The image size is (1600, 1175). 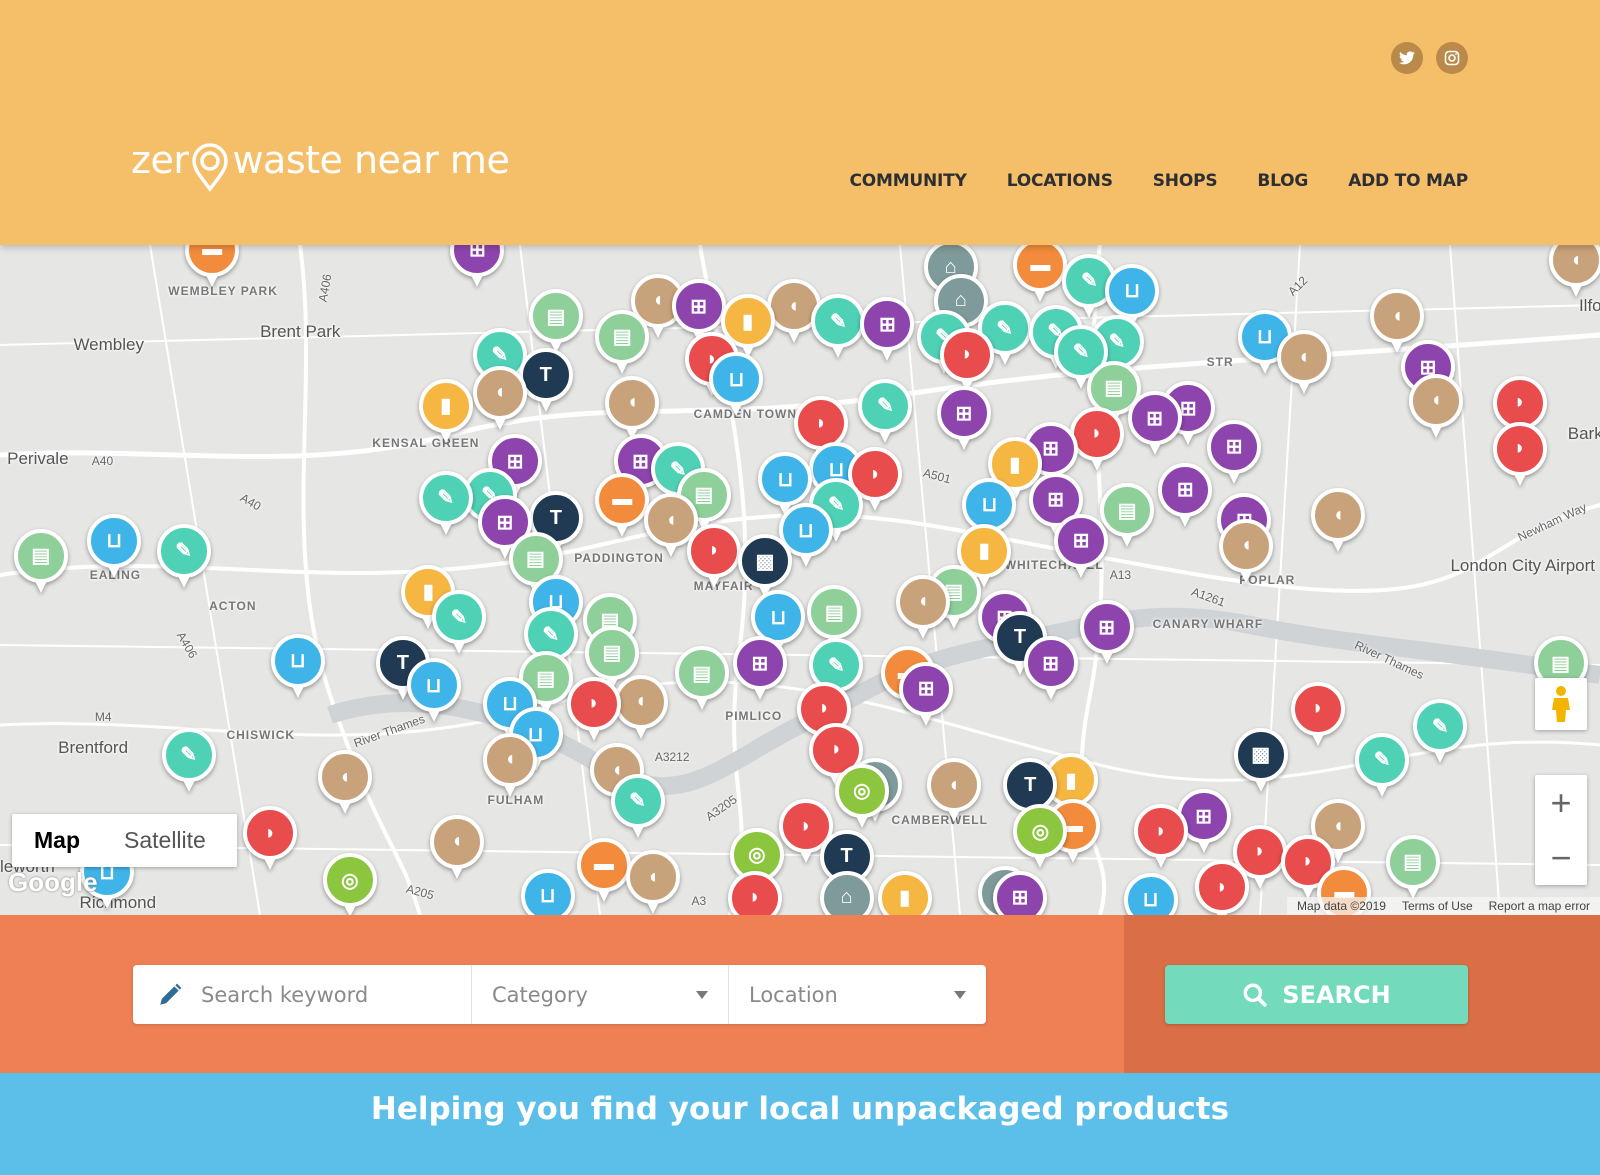 What do you see at coordinates (907, 181) in the screenshot?
I see `nav-community: COMMUNITY` at bounding box center [907, 181].